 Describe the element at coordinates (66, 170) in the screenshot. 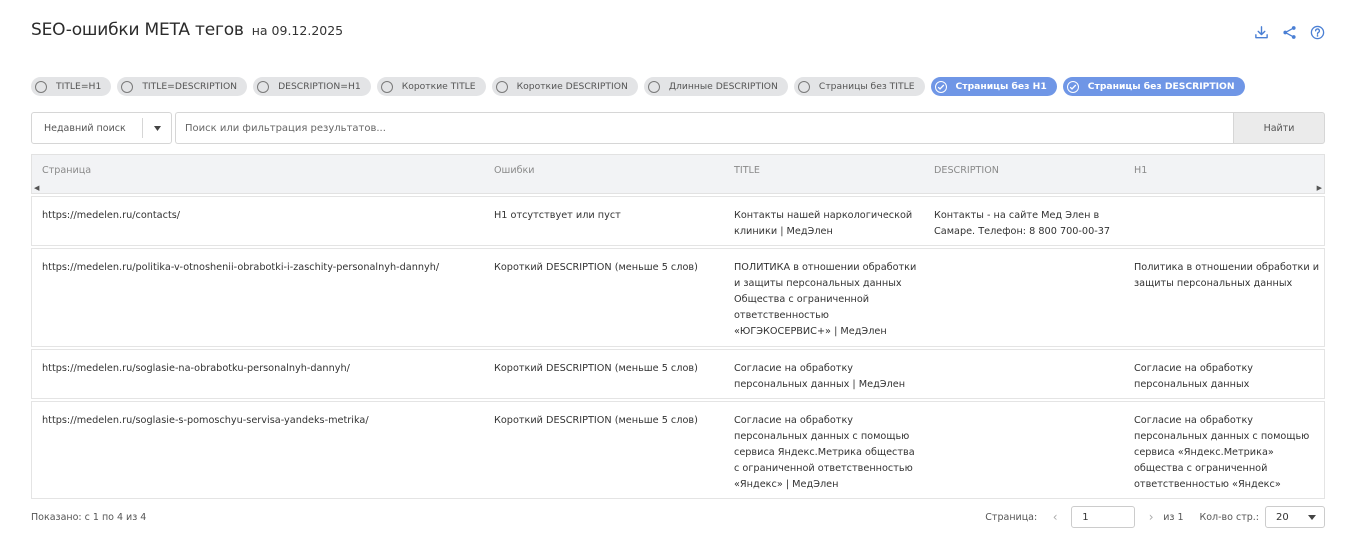

I see `column-header-page: Страница` at that location.